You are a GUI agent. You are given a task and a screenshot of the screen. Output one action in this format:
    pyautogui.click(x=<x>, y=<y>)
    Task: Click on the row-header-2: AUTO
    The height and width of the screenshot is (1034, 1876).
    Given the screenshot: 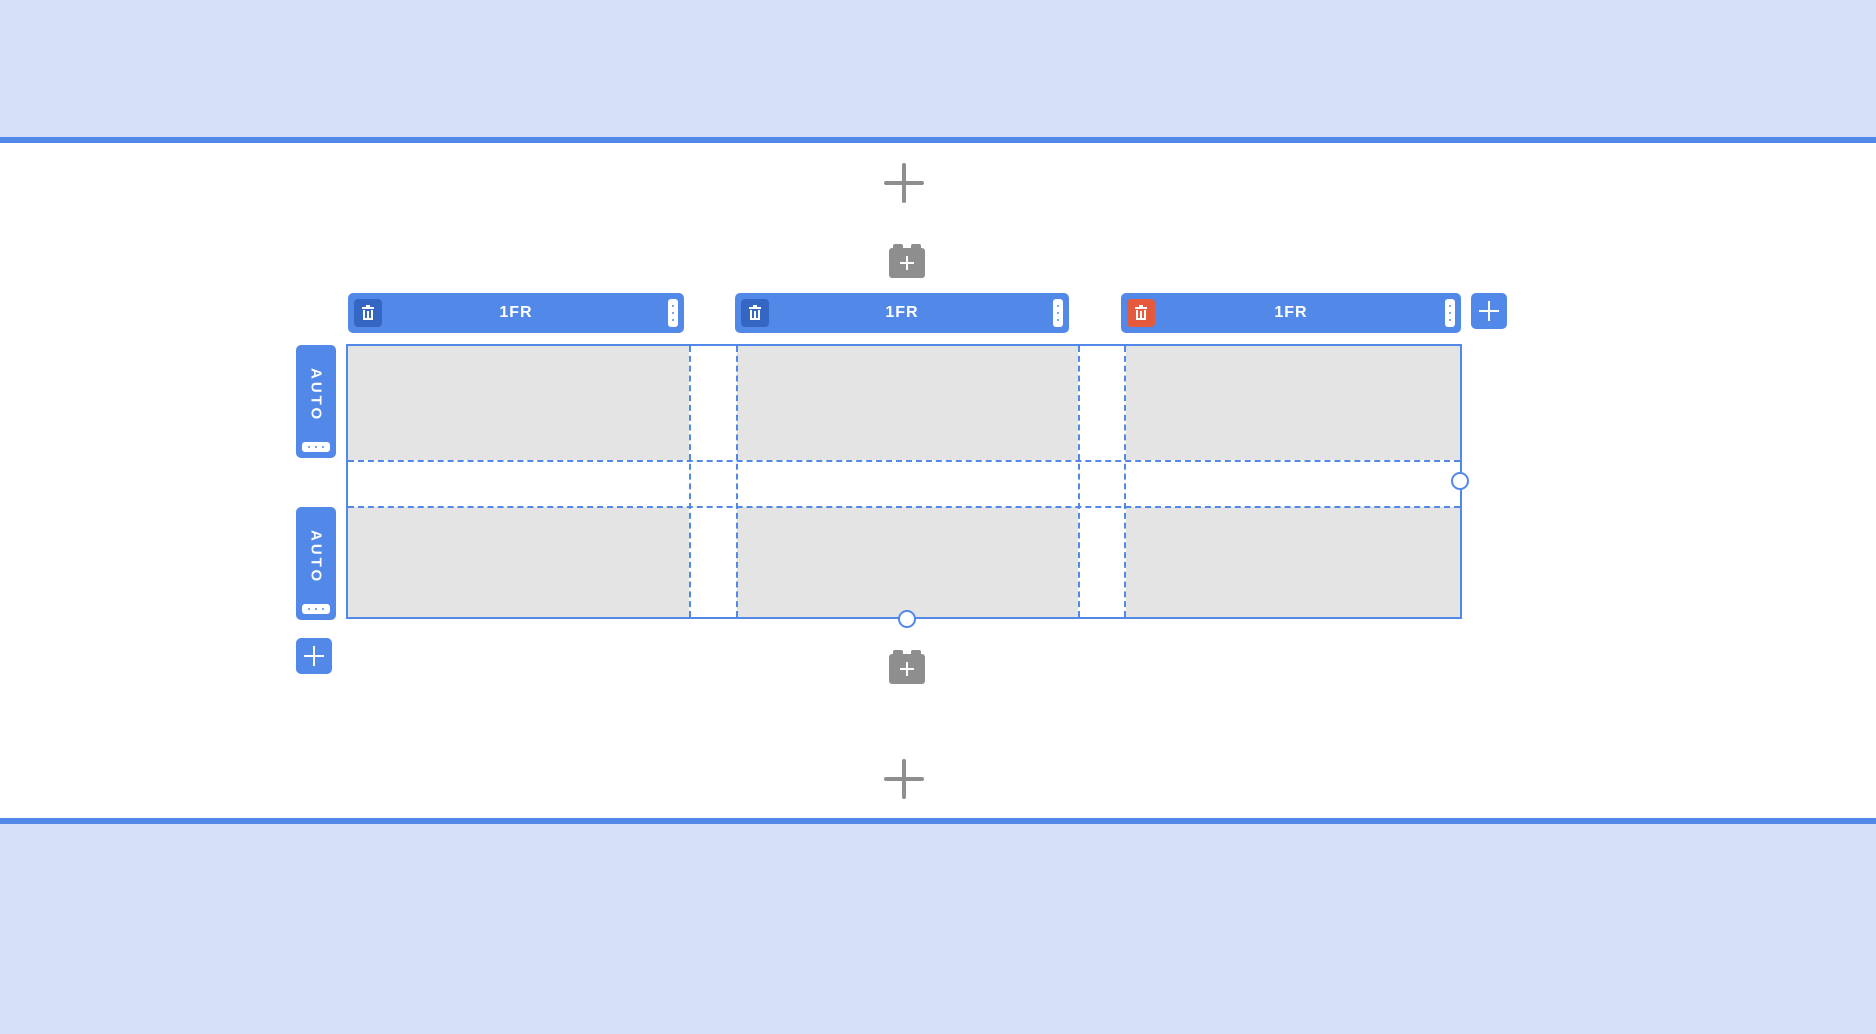 What is the action you would take?
    pyautogui.click(x=316, y=563)
    